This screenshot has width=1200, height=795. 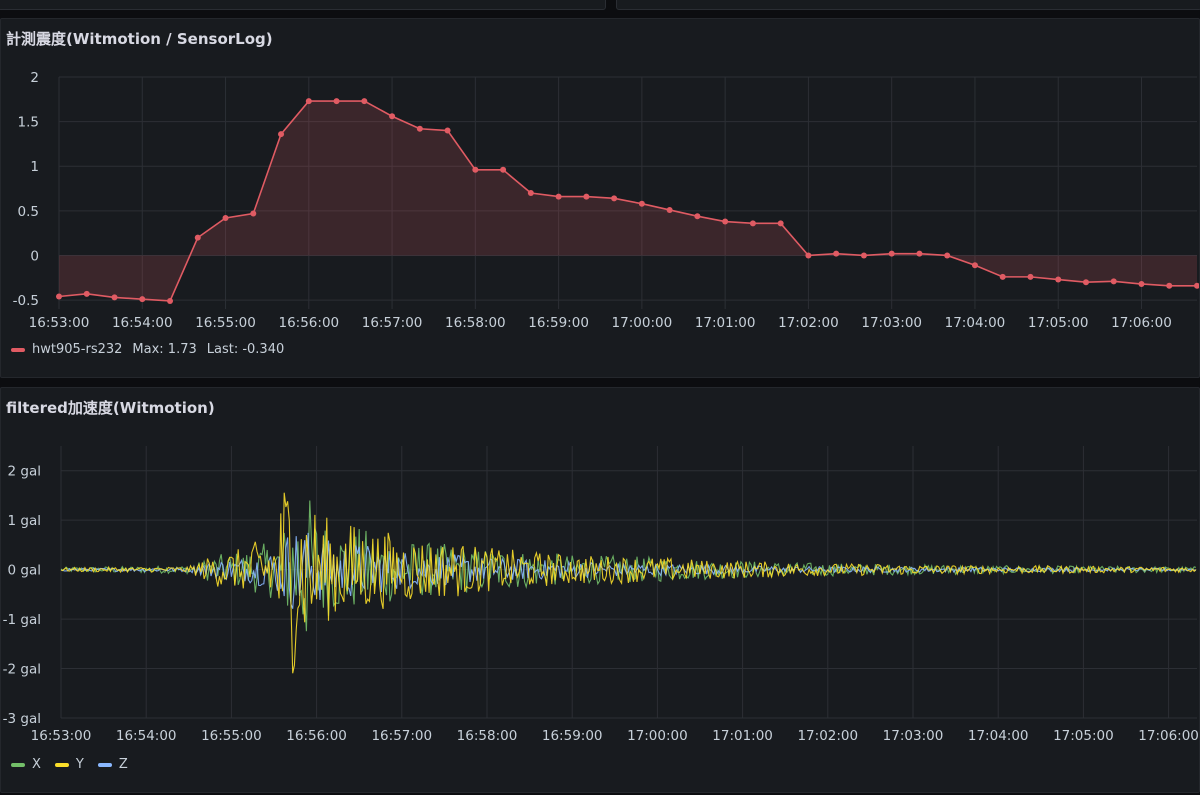 What do you see at coordinates (26, 301) in the screenshot?
I see `y-tick-label: -0.5` at bounding box center [26, 301].